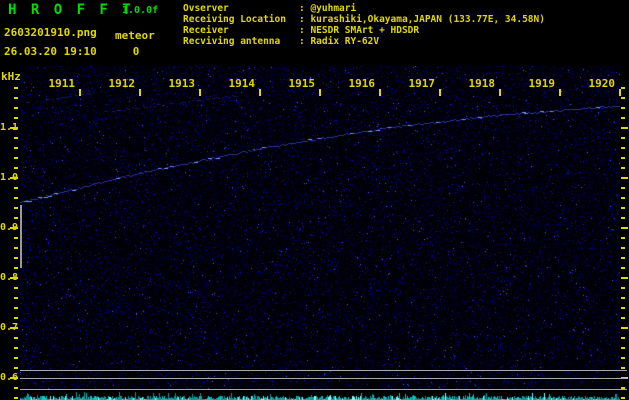  Describe the element at coordinates (602, 83) in the screenshot. I see `x-tick-label: 1920` at that location.